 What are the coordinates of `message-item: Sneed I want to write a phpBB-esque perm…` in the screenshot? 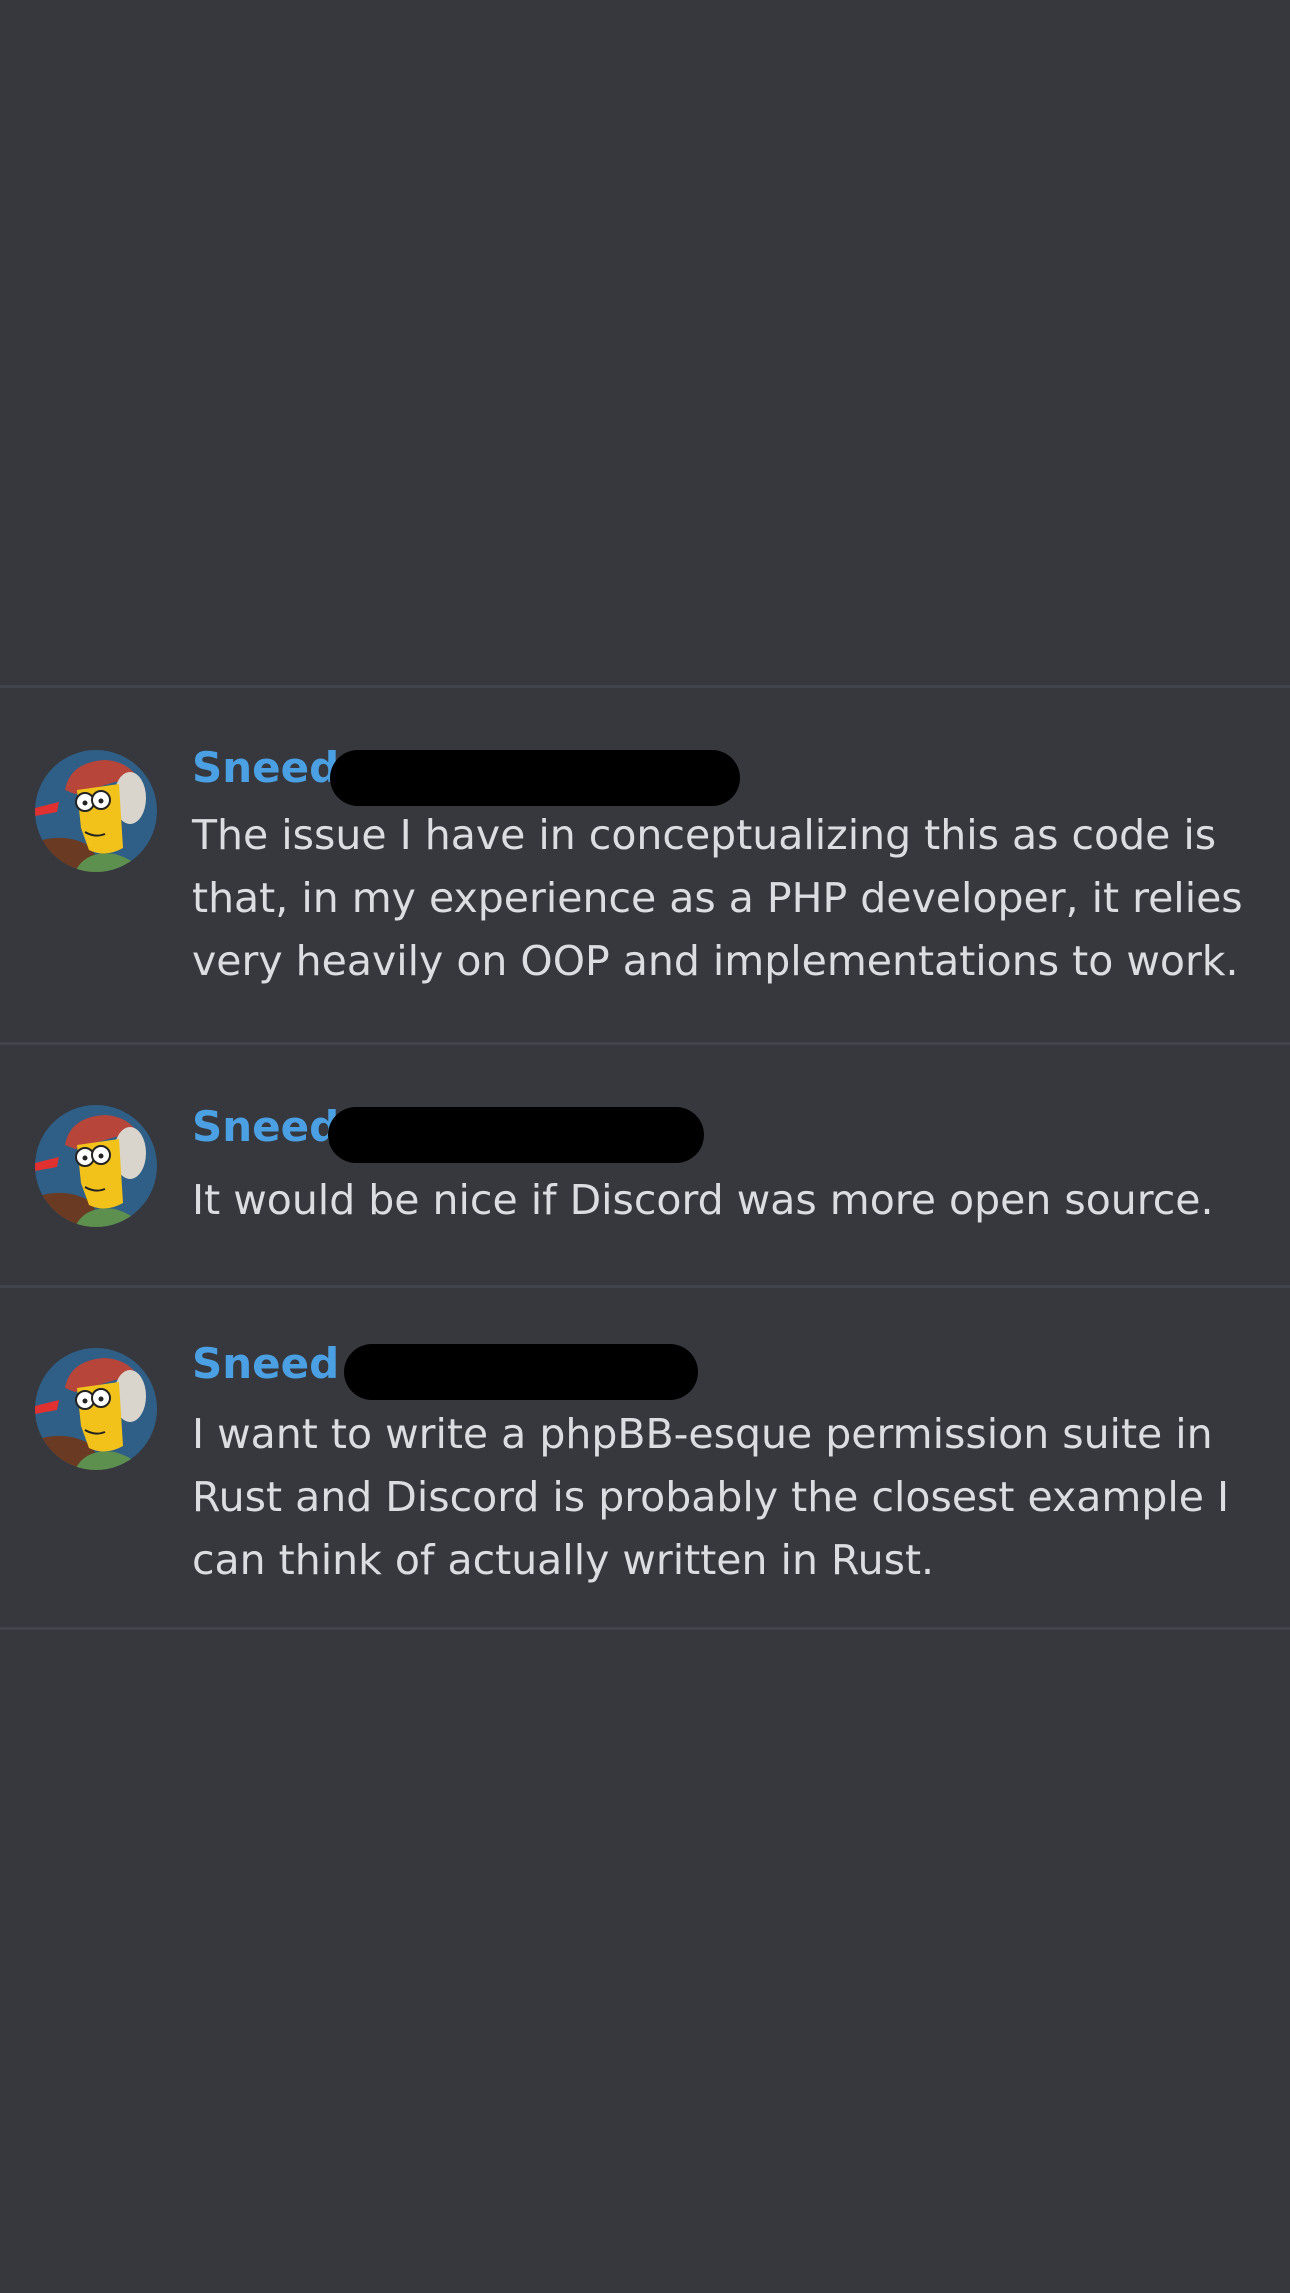 It's located at (645, 1457).